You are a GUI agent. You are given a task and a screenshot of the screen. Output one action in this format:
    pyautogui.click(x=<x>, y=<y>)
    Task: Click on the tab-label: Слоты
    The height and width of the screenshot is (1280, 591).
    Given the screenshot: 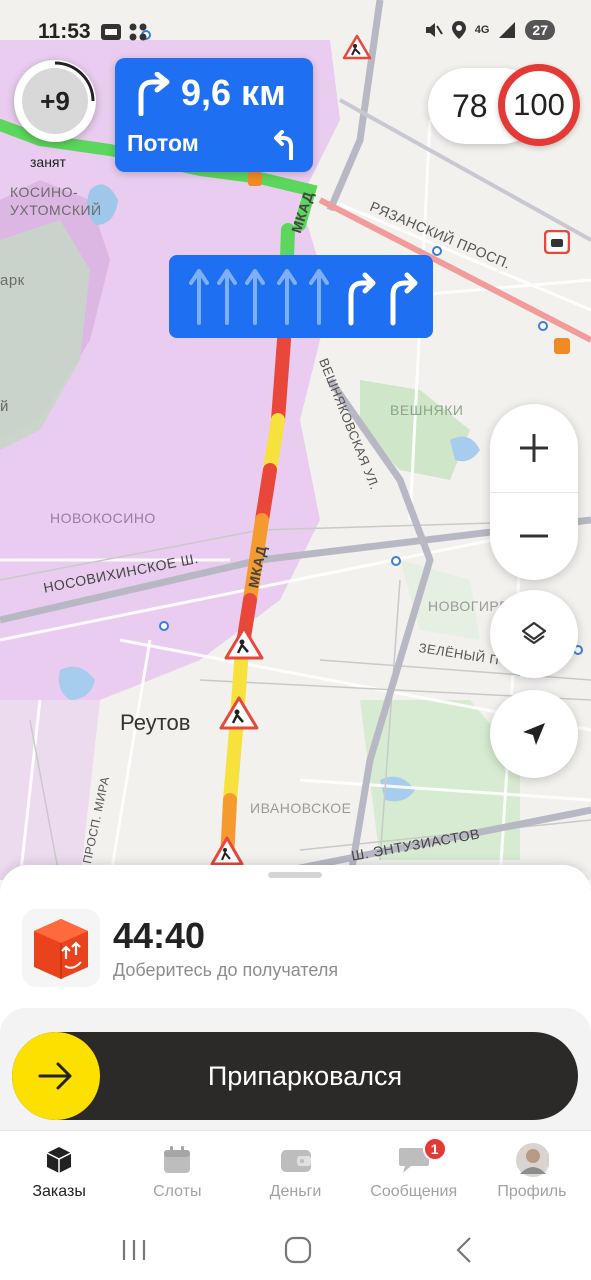 What is the action you would take?
    pyautogui.click(x=177, y=1191)
    